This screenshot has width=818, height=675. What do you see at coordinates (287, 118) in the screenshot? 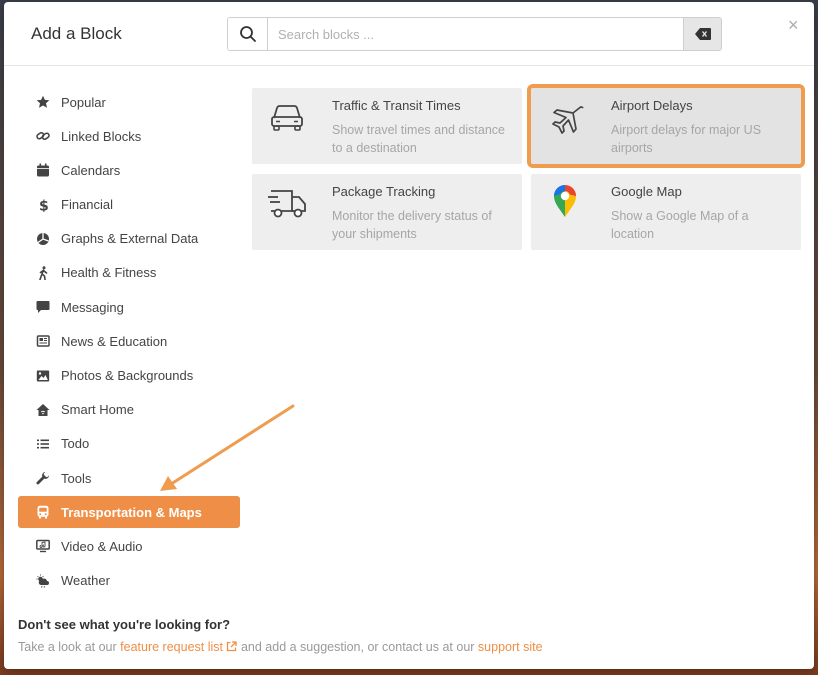
I see `car-icon` at bounding box center [287, 118].